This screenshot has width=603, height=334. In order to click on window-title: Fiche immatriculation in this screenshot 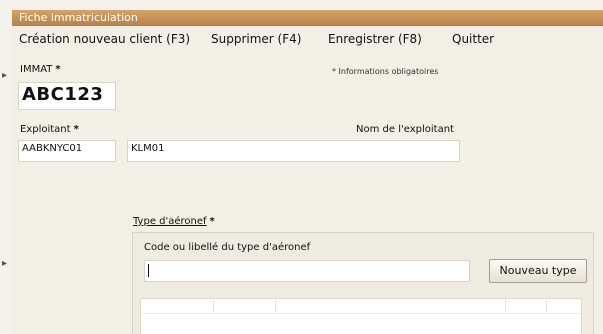, I will do `click(78, 17)`.